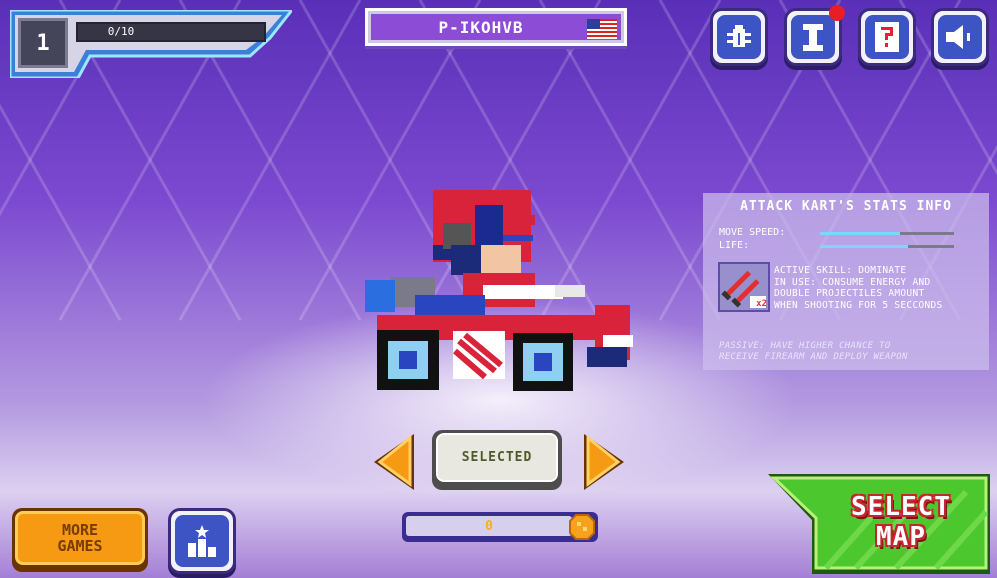  I want to click on next-kart-button, so click(604, 462).